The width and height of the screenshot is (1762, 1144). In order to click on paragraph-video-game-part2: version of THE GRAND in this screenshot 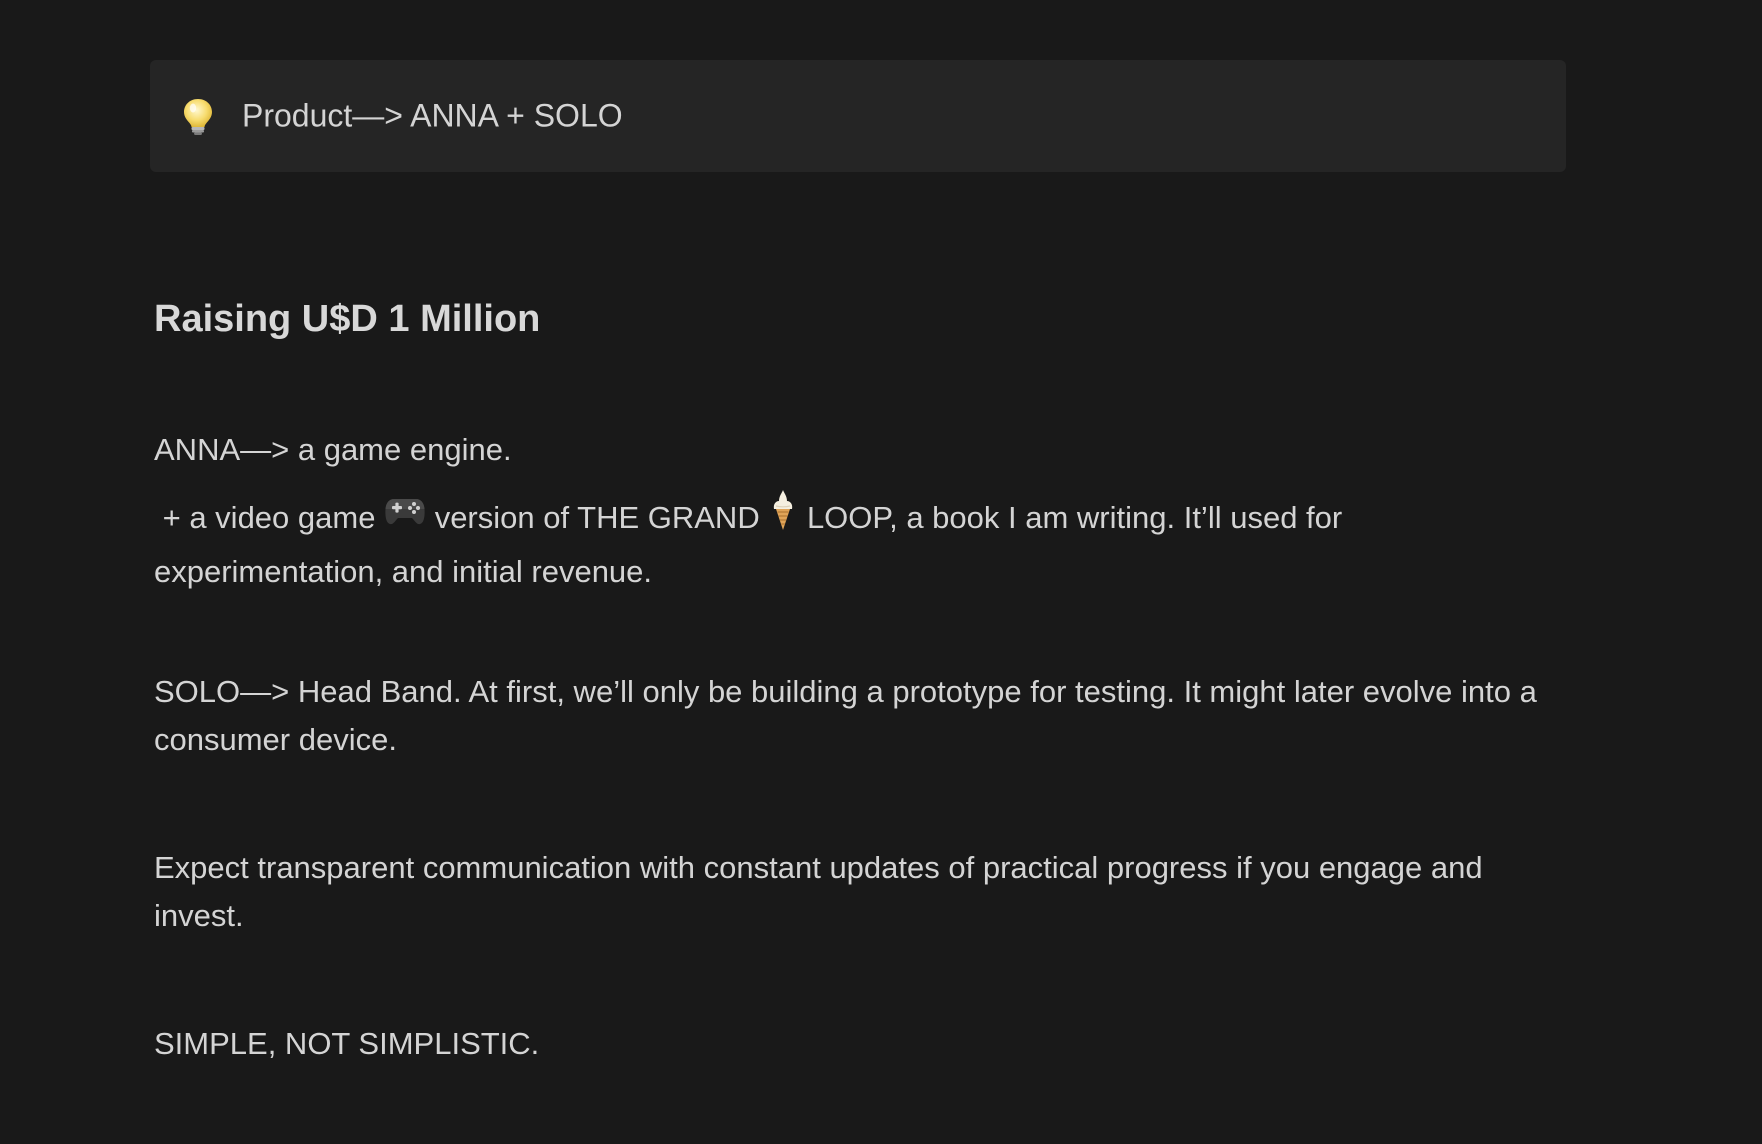, I will do `click(597, 518)`.